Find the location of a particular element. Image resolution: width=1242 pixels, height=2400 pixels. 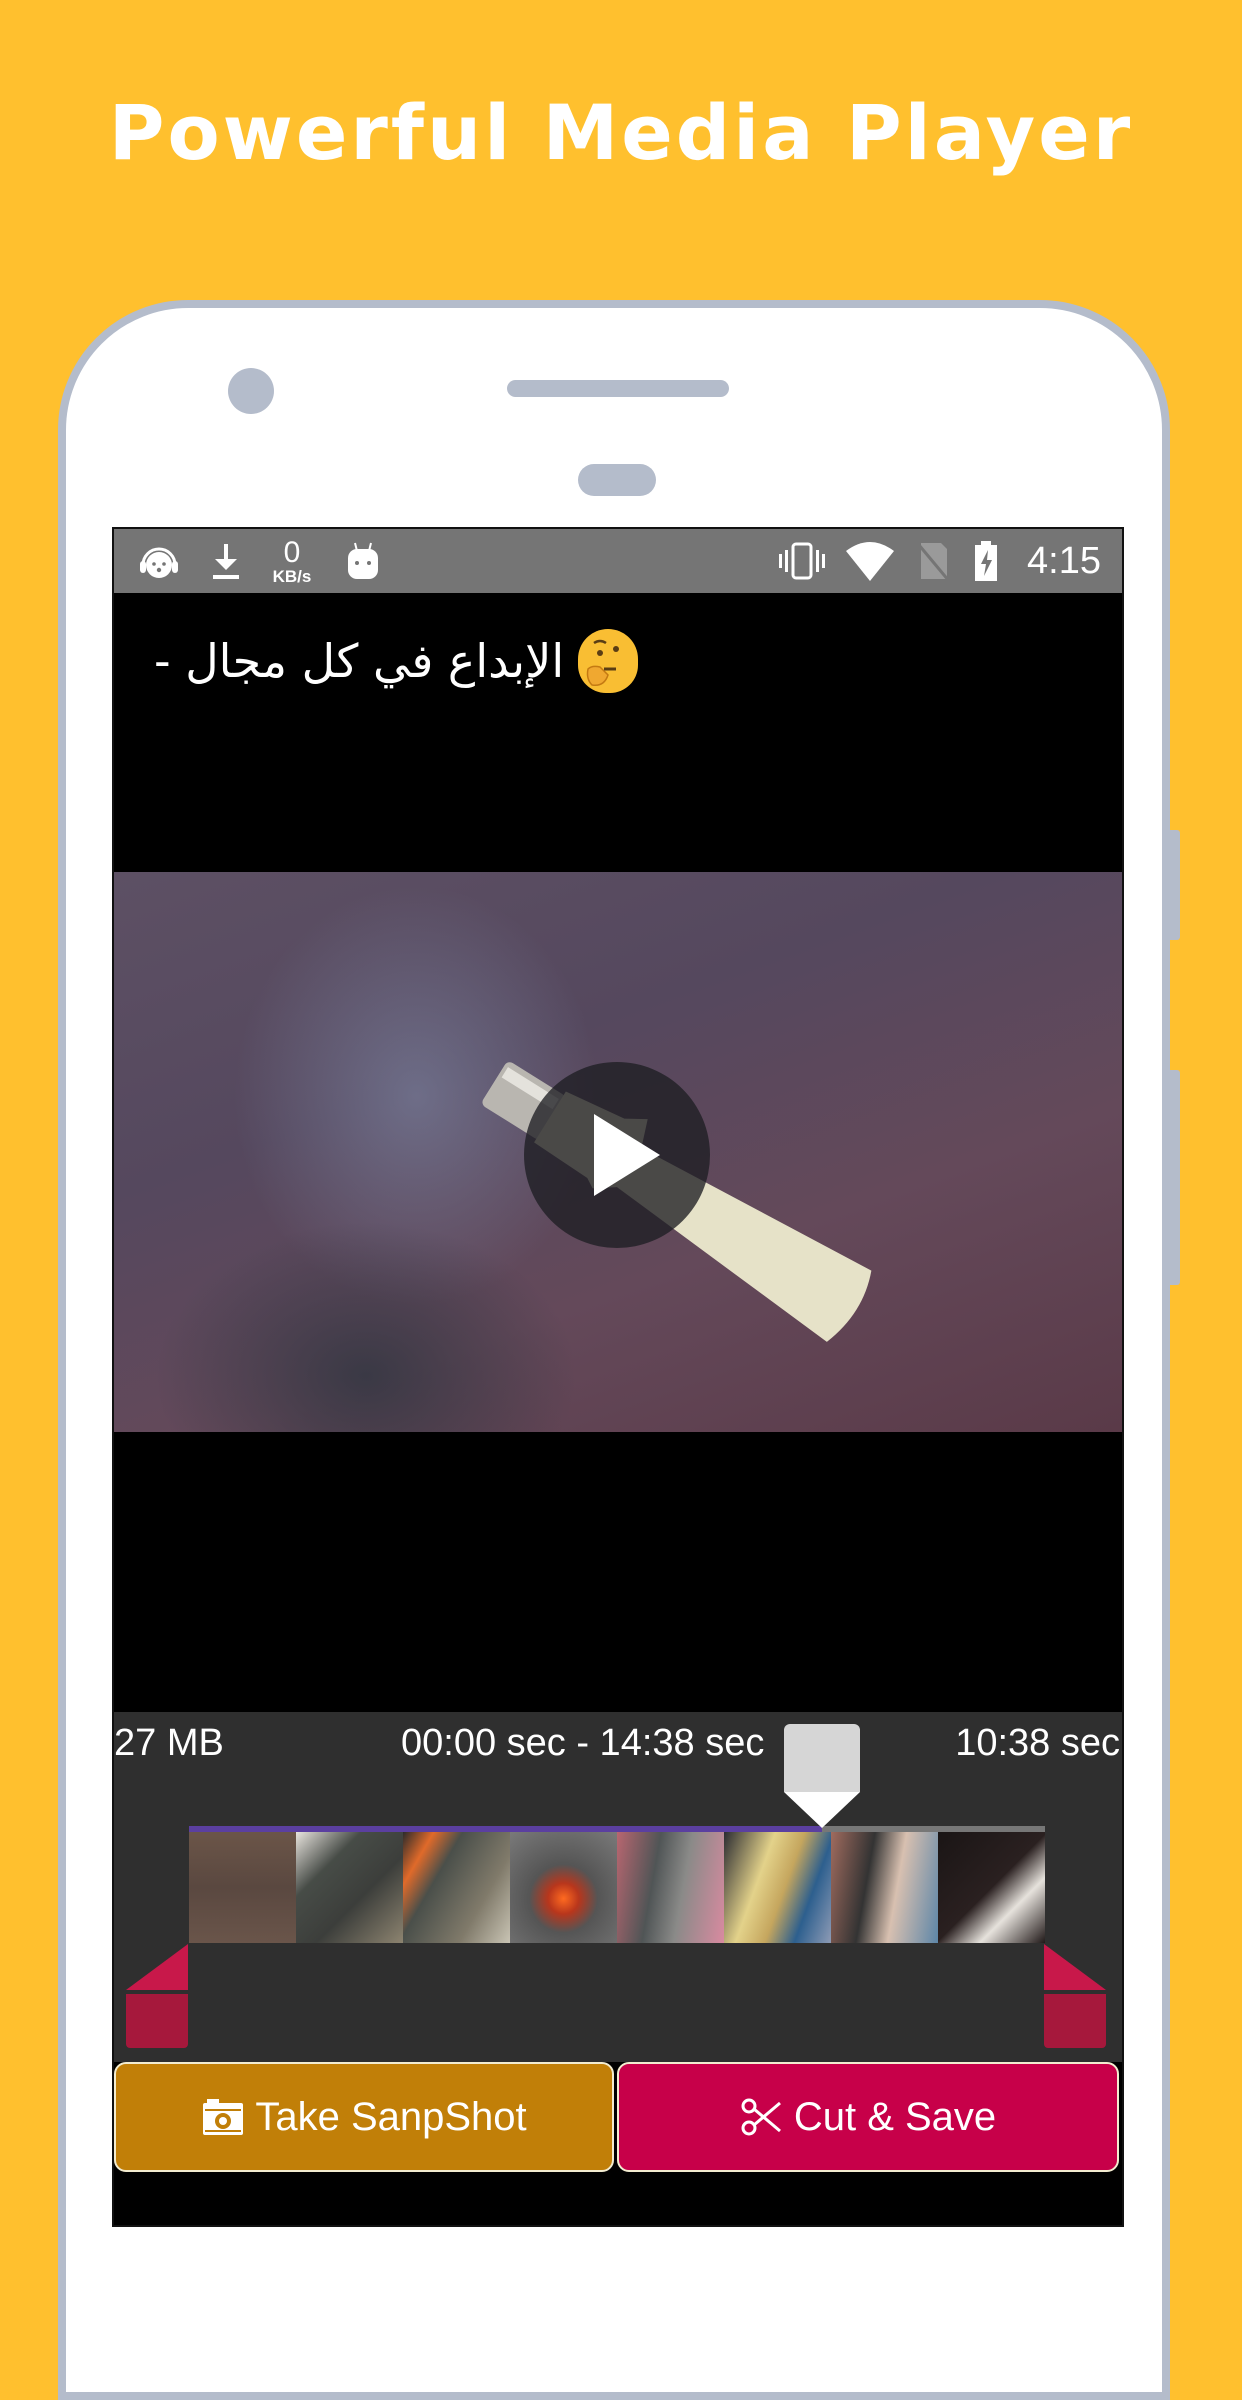

current-time: 10:38 sec is located at coordinates (1037, 1743).